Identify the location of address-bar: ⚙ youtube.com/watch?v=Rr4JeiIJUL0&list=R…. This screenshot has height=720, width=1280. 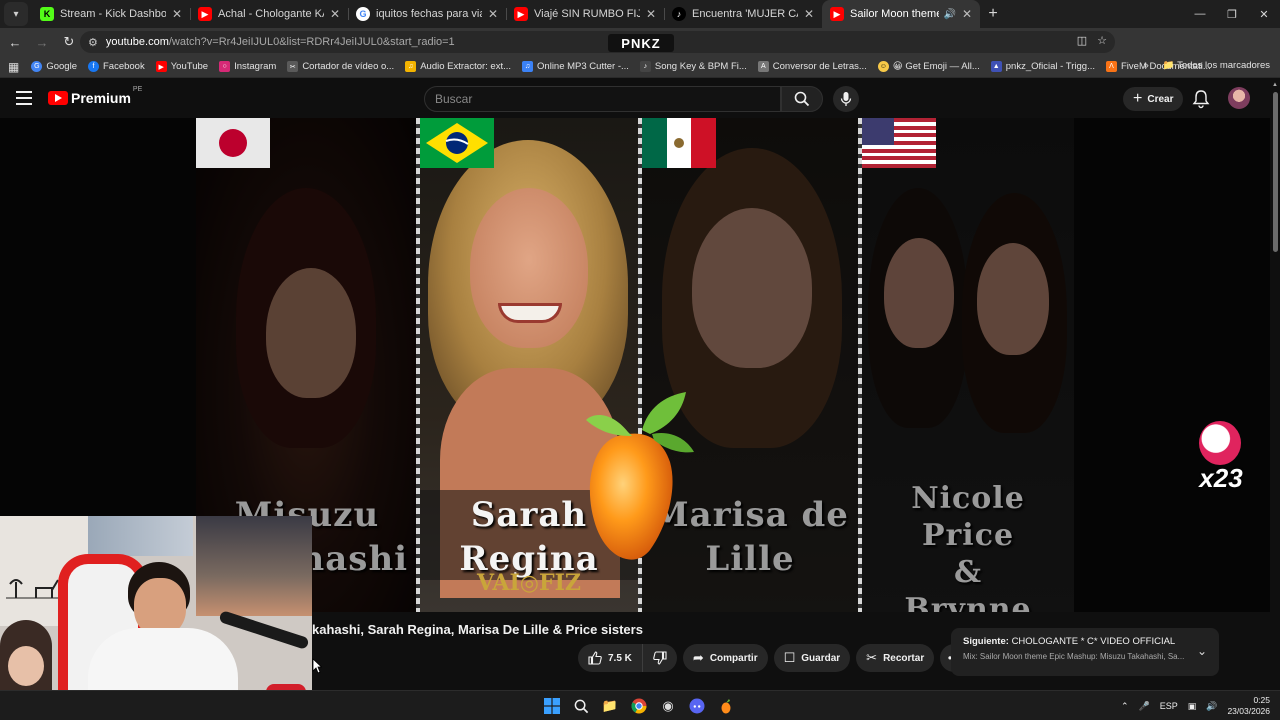
(597, 42).